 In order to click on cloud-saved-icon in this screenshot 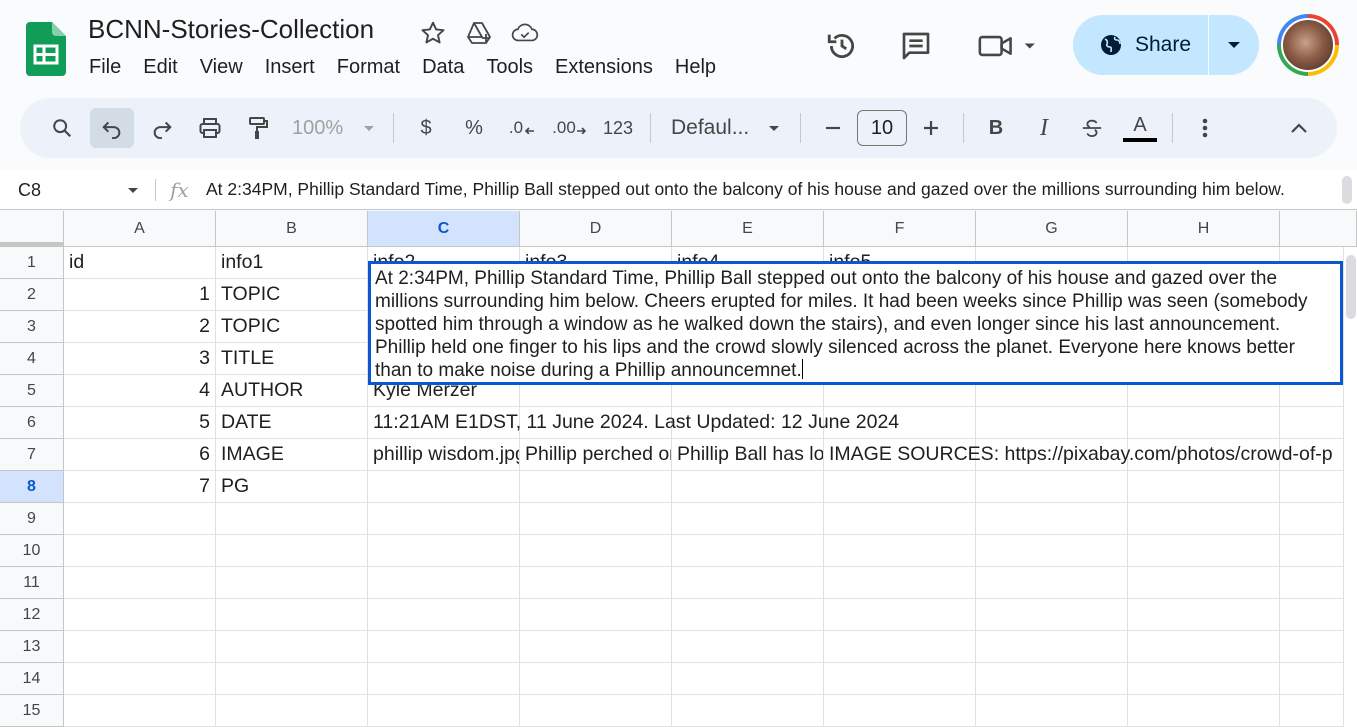, I will do `click(525, 33)`.